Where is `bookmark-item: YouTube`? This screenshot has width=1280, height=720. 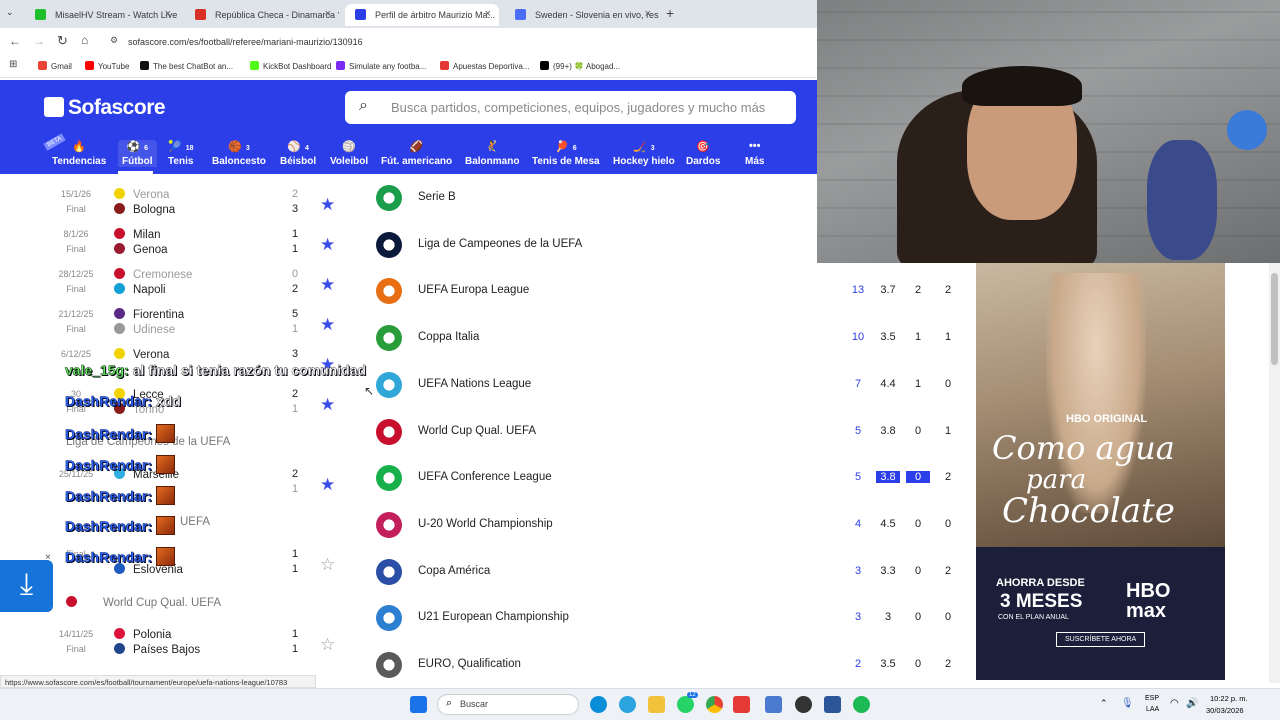
bookmark-item: YouTube is located at coordinates (107, 66).